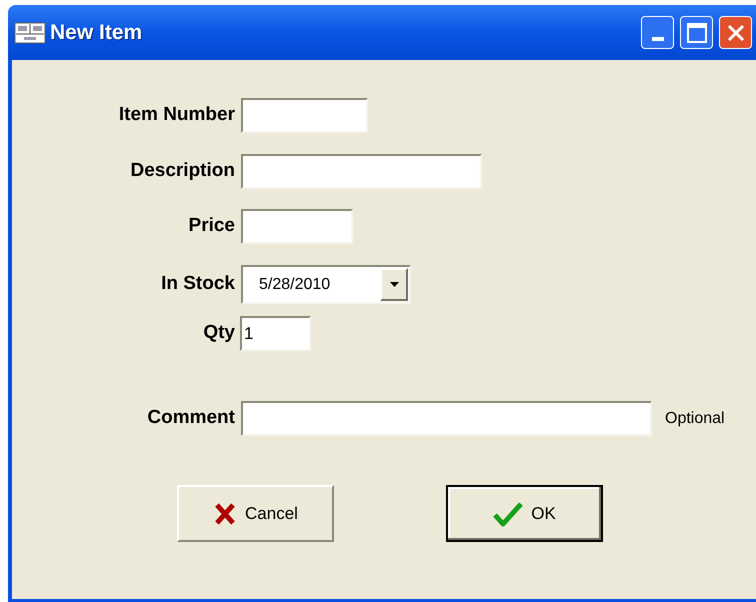  I want to click on hint-text: Optional, so click(695, 418).